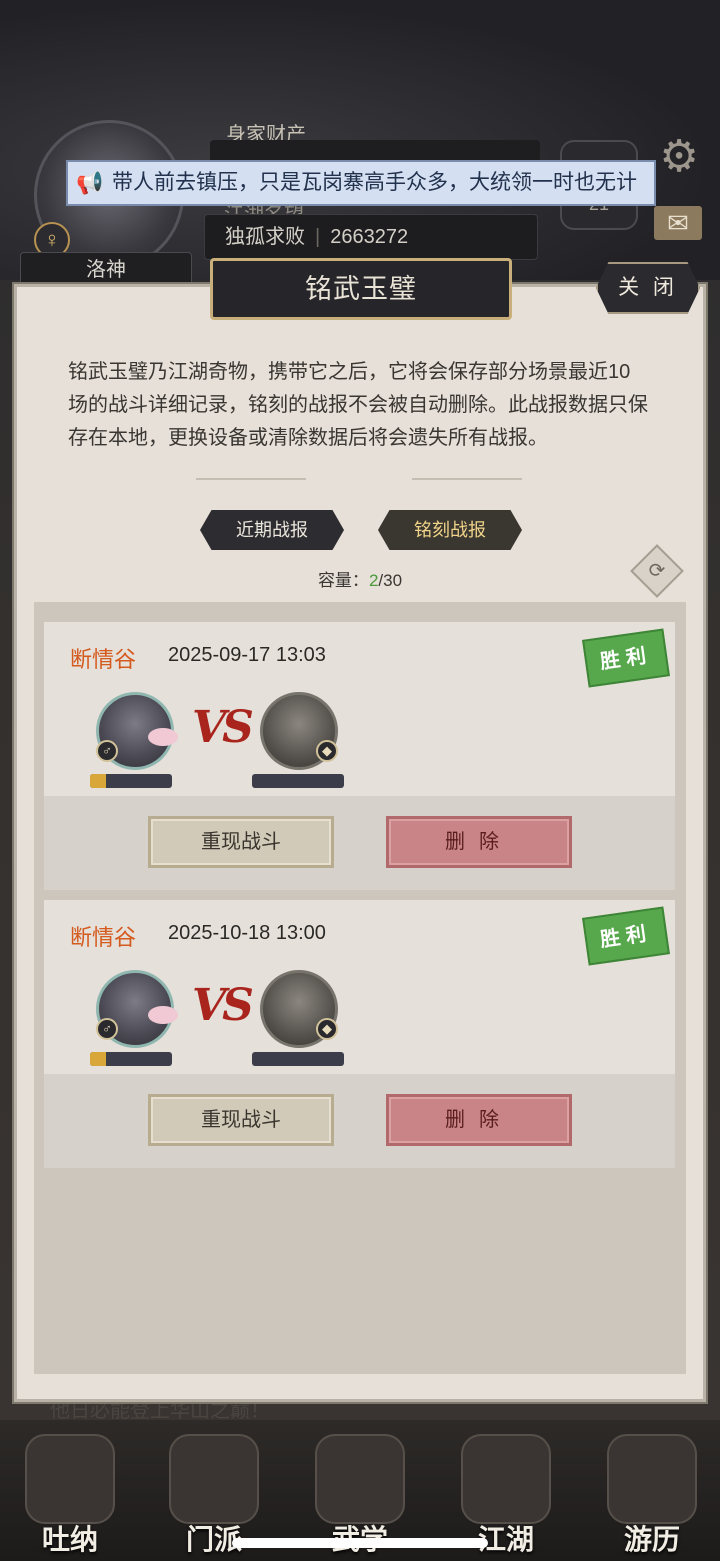 The height and width of the screenshot is (1561, 720). I want to click on rank-value: 2663272, so click(369, 237).